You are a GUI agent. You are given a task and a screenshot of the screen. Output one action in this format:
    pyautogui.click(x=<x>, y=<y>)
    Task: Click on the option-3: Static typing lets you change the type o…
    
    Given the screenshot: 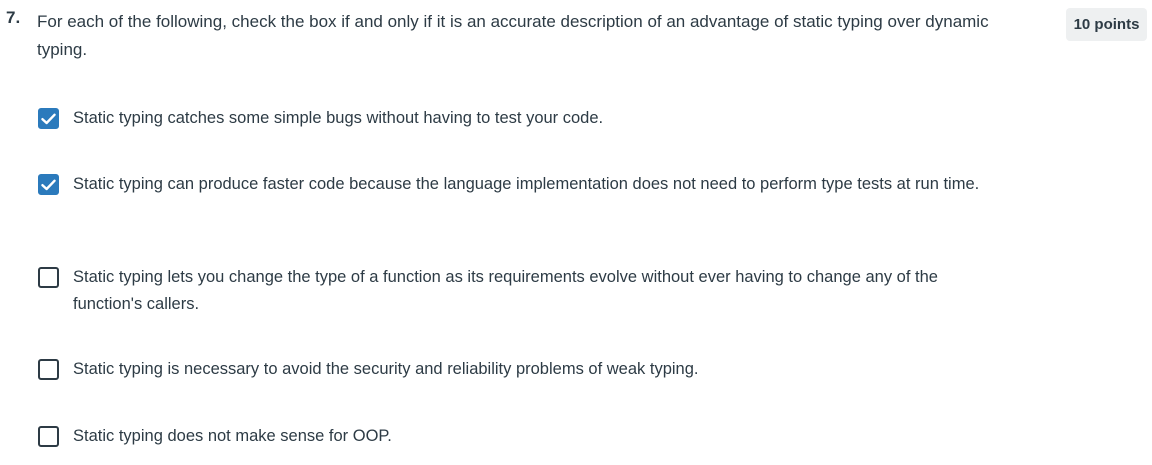 What is the action you would take?
    pyautogui.click(x=518, y=291)
    